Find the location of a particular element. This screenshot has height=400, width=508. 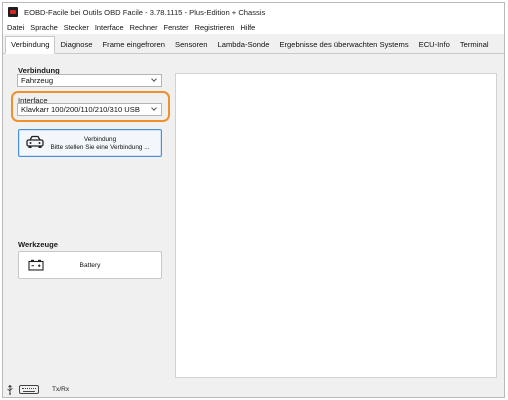

tools-section-title: Werkzeuge is located at coordinates (38, 244).